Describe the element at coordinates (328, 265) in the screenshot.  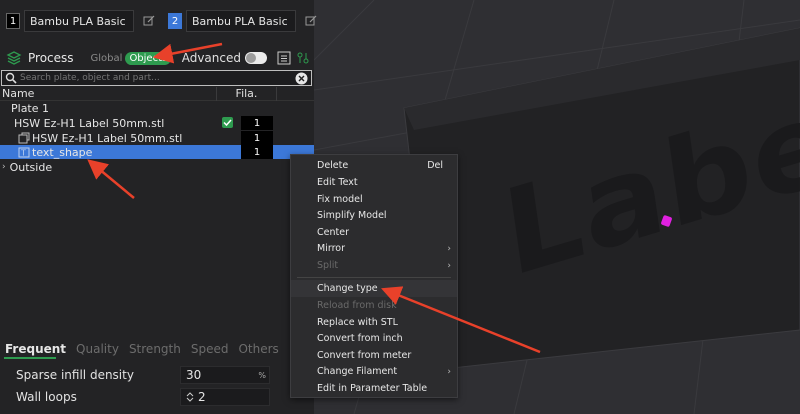
I see `menu-item-label: Split` at that location.